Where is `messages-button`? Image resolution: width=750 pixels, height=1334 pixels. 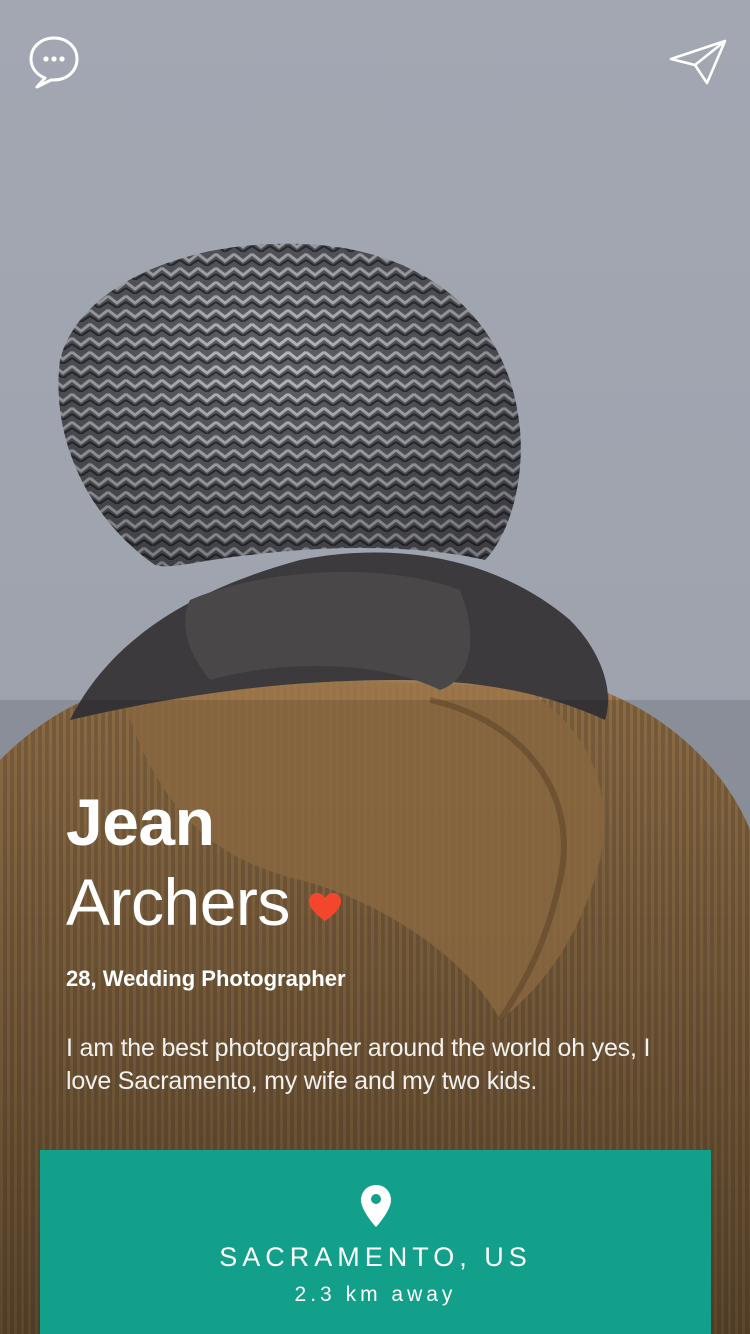 messages-button is located at coordinates (54, 62).